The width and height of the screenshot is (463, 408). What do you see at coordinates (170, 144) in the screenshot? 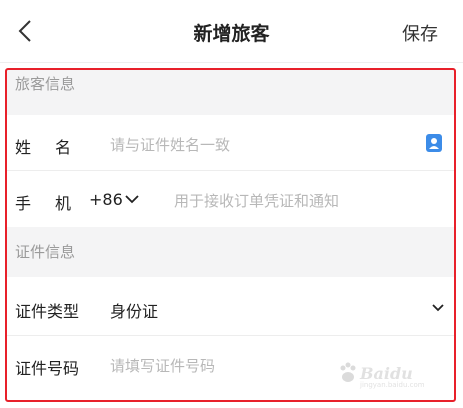
I see `name-input: 请与证件姓名一致` at bounding box center [170, 144].